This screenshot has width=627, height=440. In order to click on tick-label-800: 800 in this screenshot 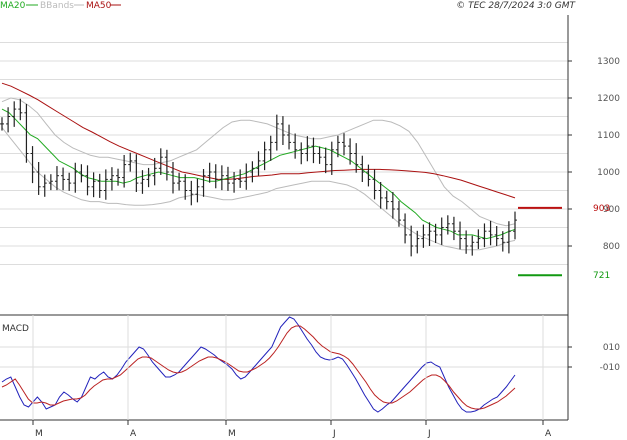, I will do `click(611, 247)`.